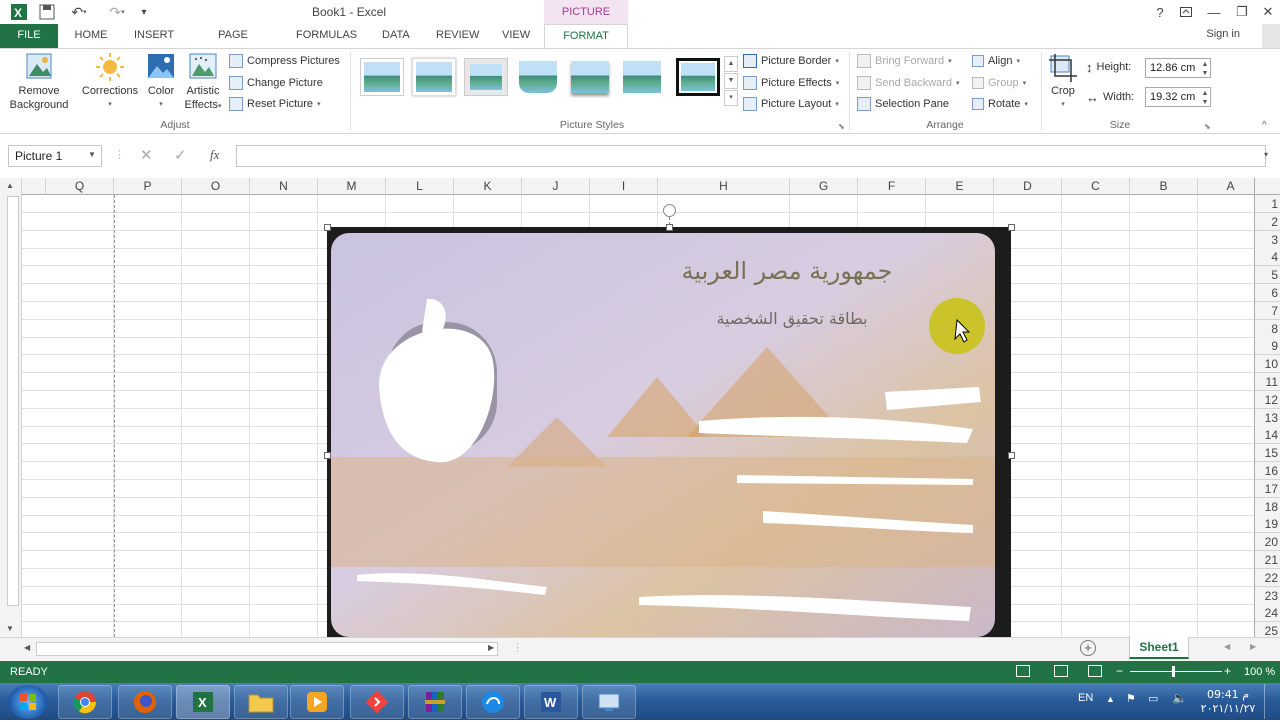 The width and height of the screenshot is (1280, 722). What do you see at coordinates (1267, 382) in the screenshot?
I see `row-header-11: 11` at bounding box center [1267, 382].